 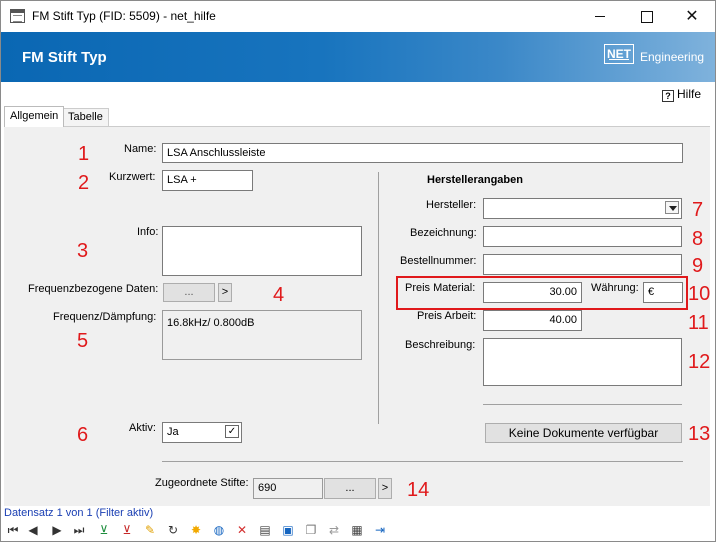 I want to click on bestellnummer-field, so click(x=582, y=264).